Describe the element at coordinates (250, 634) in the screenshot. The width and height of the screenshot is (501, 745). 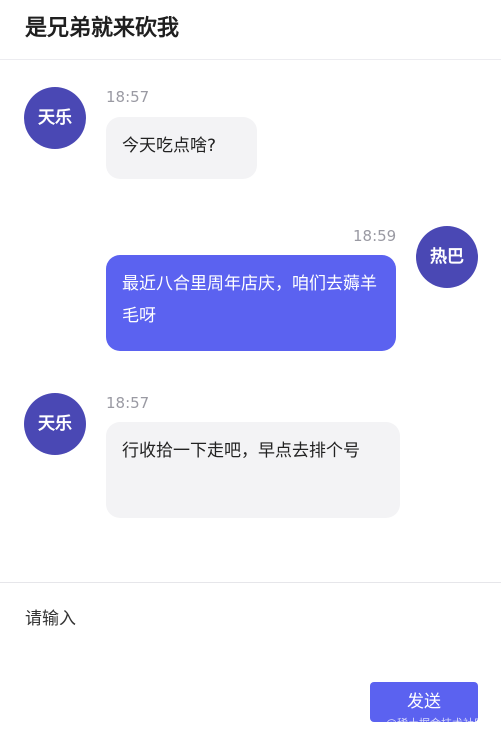
I see `message-input` at that location.